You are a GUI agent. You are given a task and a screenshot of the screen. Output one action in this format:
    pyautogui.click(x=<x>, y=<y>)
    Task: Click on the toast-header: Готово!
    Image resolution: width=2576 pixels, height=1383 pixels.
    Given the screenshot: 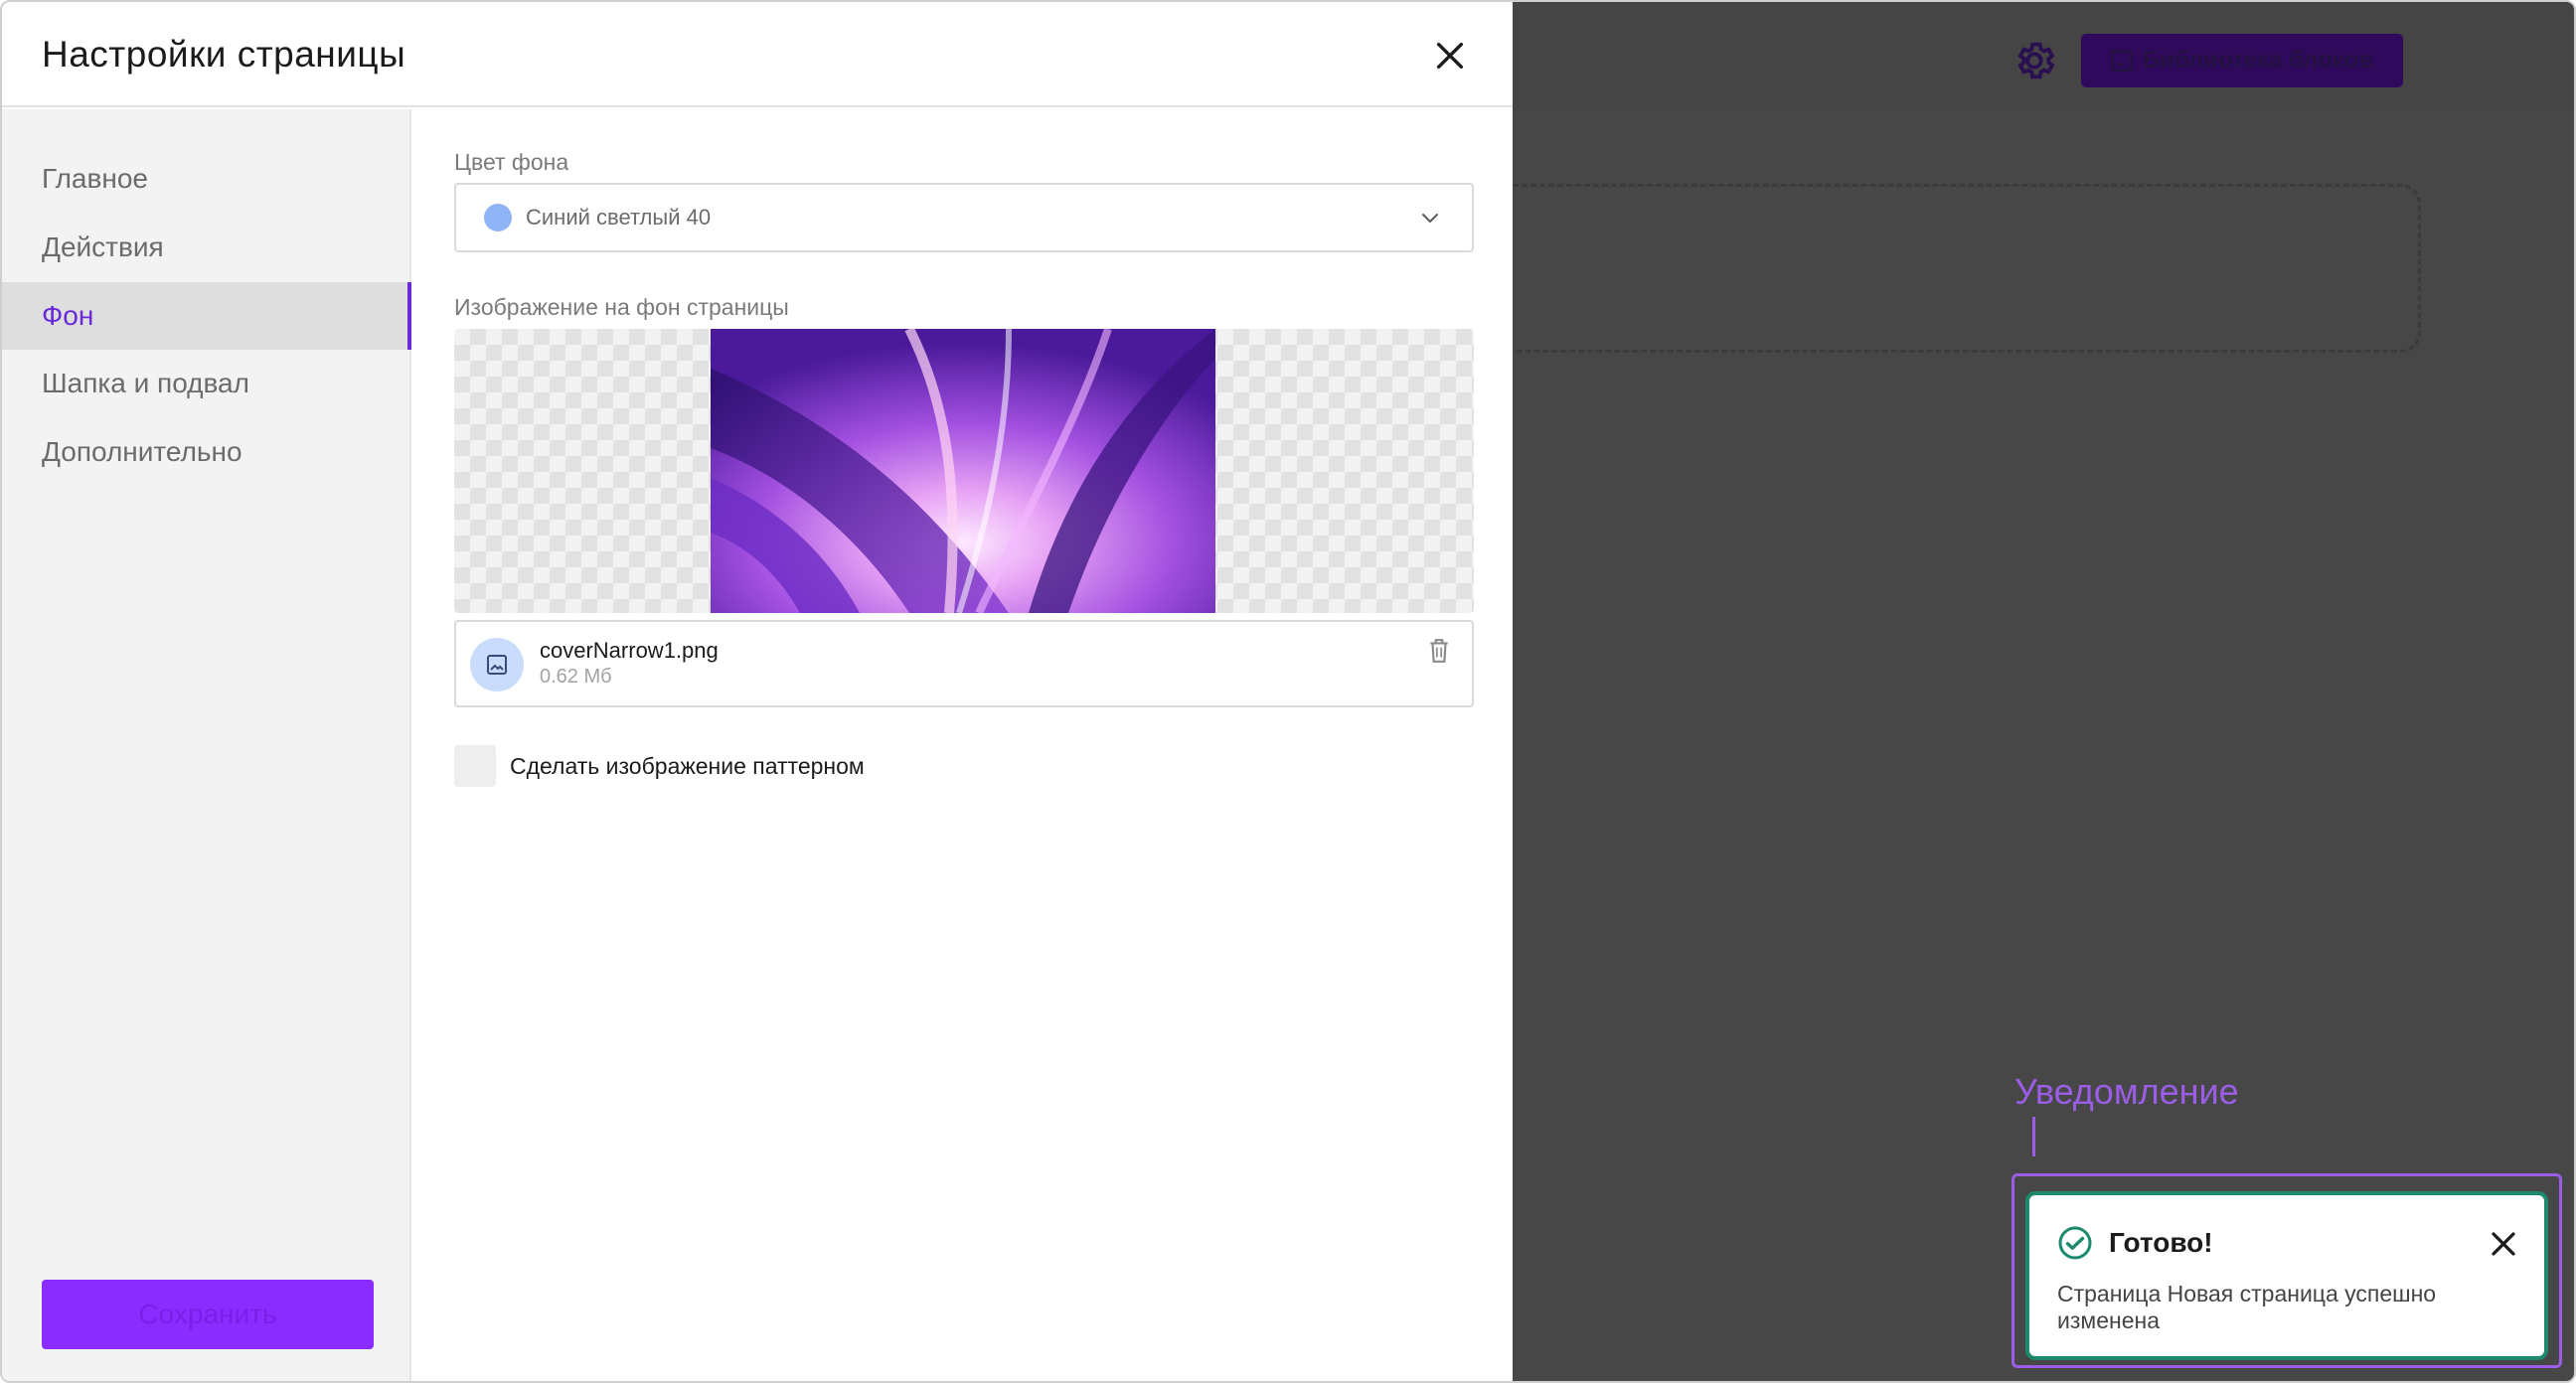 What is the action you would take?
    pyautogui.click(x=2285, y=1243)
    